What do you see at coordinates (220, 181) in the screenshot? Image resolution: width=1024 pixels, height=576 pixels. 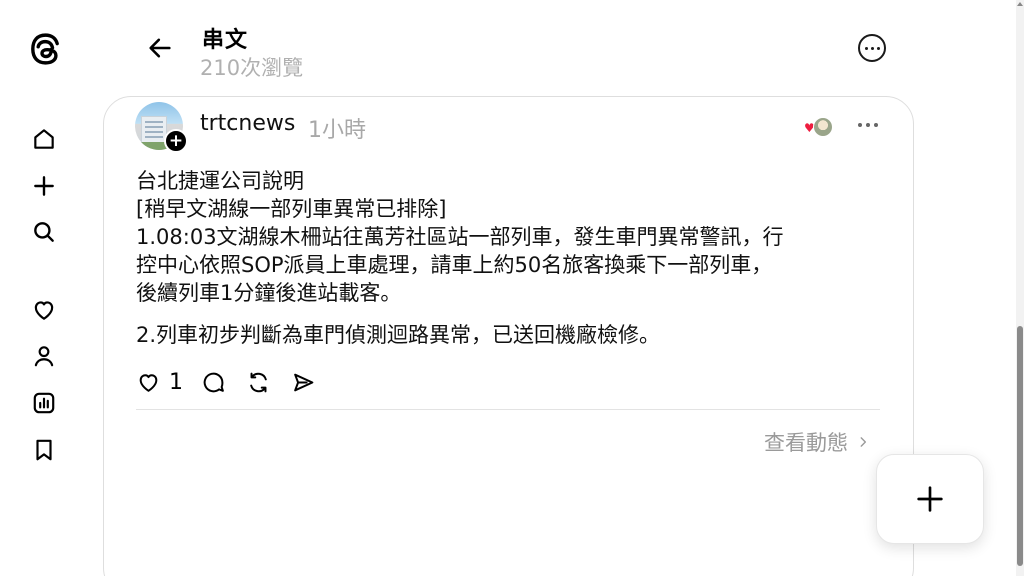 I see `post-line: 台北捷運公司說明` at bounding box center [220, 181].